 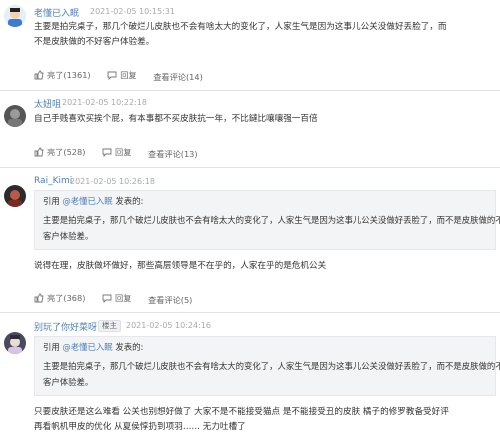 I want to click on comment-actions: 亮了(528) 回复 查看评论(13), so click(x=123, y=153).